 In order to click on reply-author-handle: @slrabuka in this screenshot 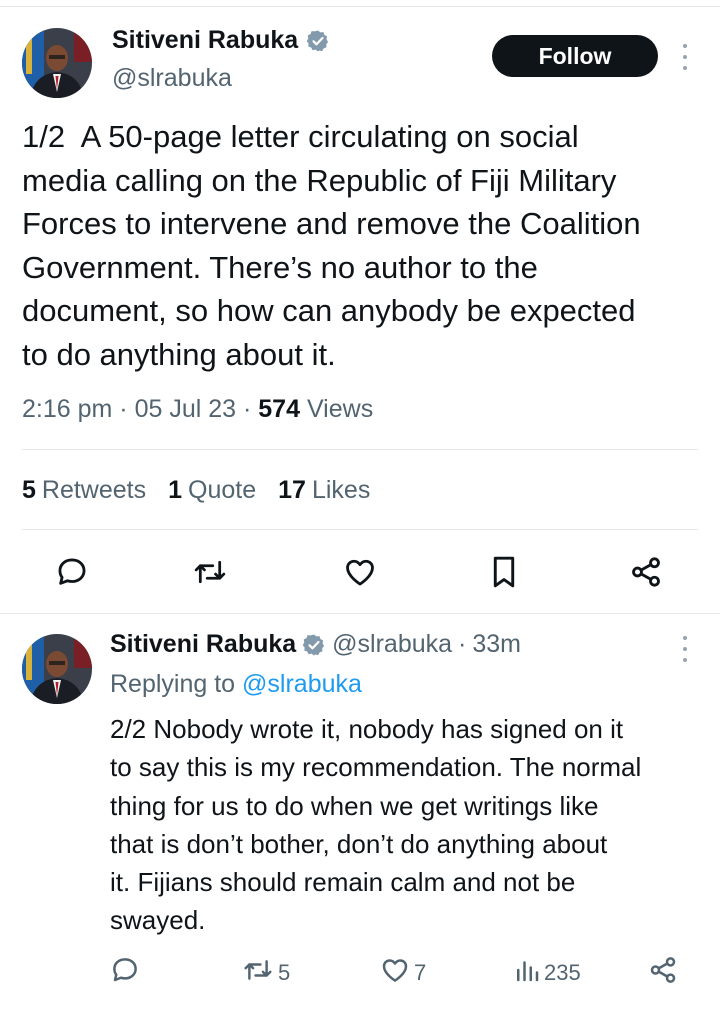, I will do `click(392, 644)`.